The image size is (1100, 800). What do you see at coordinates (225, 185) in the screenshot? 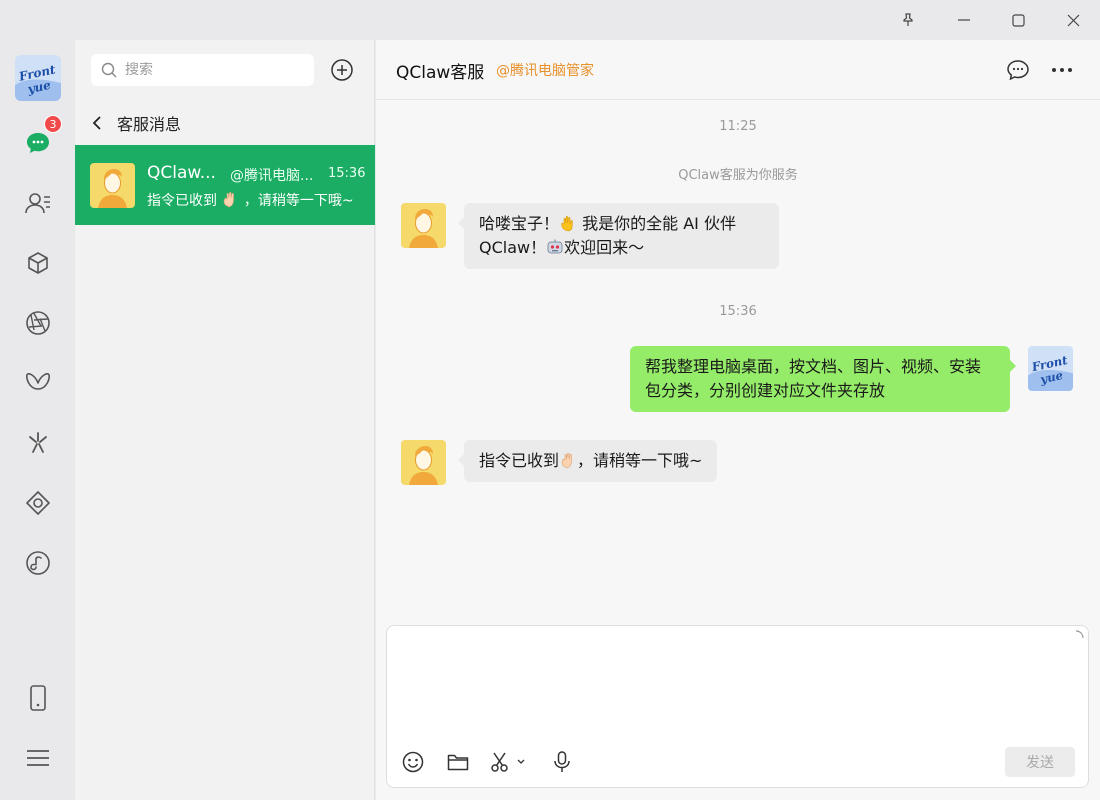
I see `conversation-item-qclaw: QClaw... @腾讯电脑... 15:36 指令已收到 ，请稍等一下哦~` at bounding box center [225, 185].